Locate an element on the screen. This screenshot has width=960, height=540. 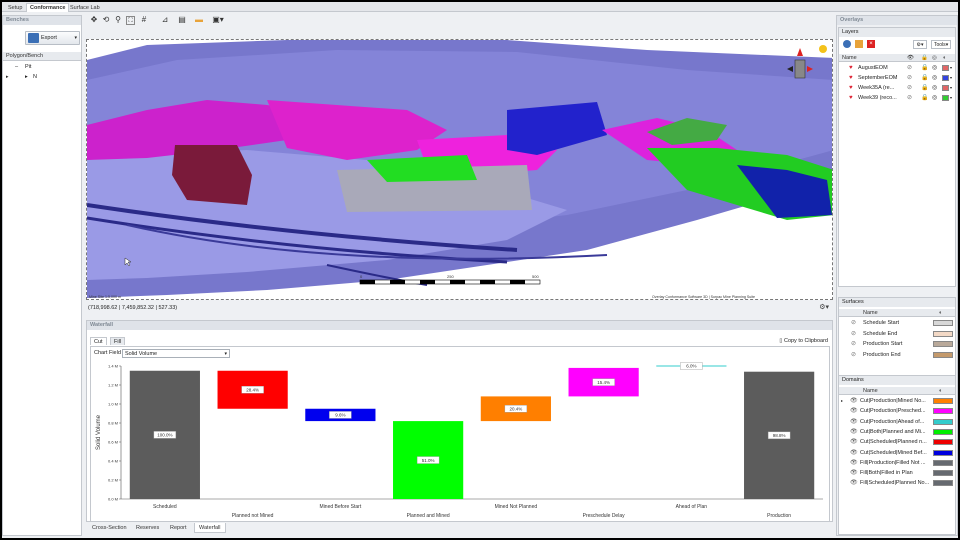
surface-row: ⊘ Production End is located at coordinates (897, 355).